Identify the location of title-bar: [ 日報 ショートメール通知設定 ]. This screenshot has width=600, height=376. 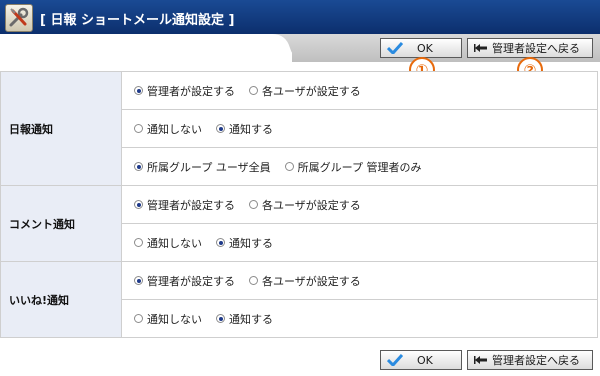
(300, 17).